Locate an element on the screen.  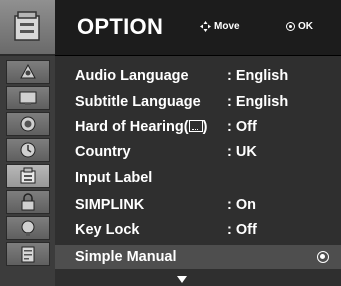
sidebar-item-audio is located at coordinates (28, 124).